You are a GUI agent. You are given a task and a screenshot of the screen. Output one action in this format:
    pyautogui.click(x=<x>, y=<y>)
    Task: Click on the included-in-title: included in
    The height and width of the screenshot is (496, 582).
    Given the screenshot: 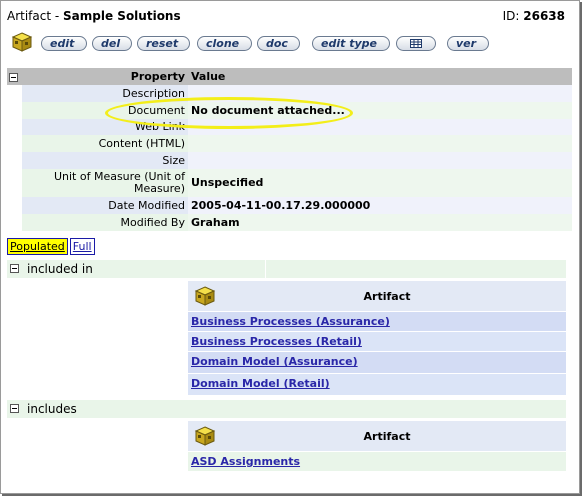 What is the action you would take?
    pyautogui.click(x=60, y=269)
    